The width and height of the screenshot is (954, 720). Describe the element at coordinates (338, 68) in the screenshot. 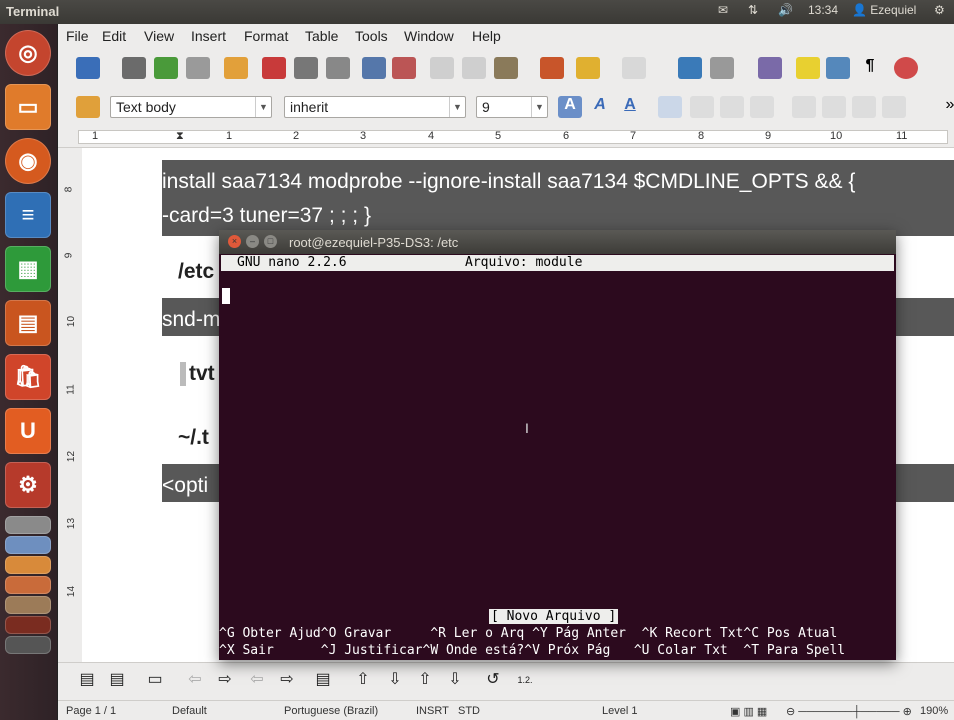

I see `print-preview-icon` at that location.